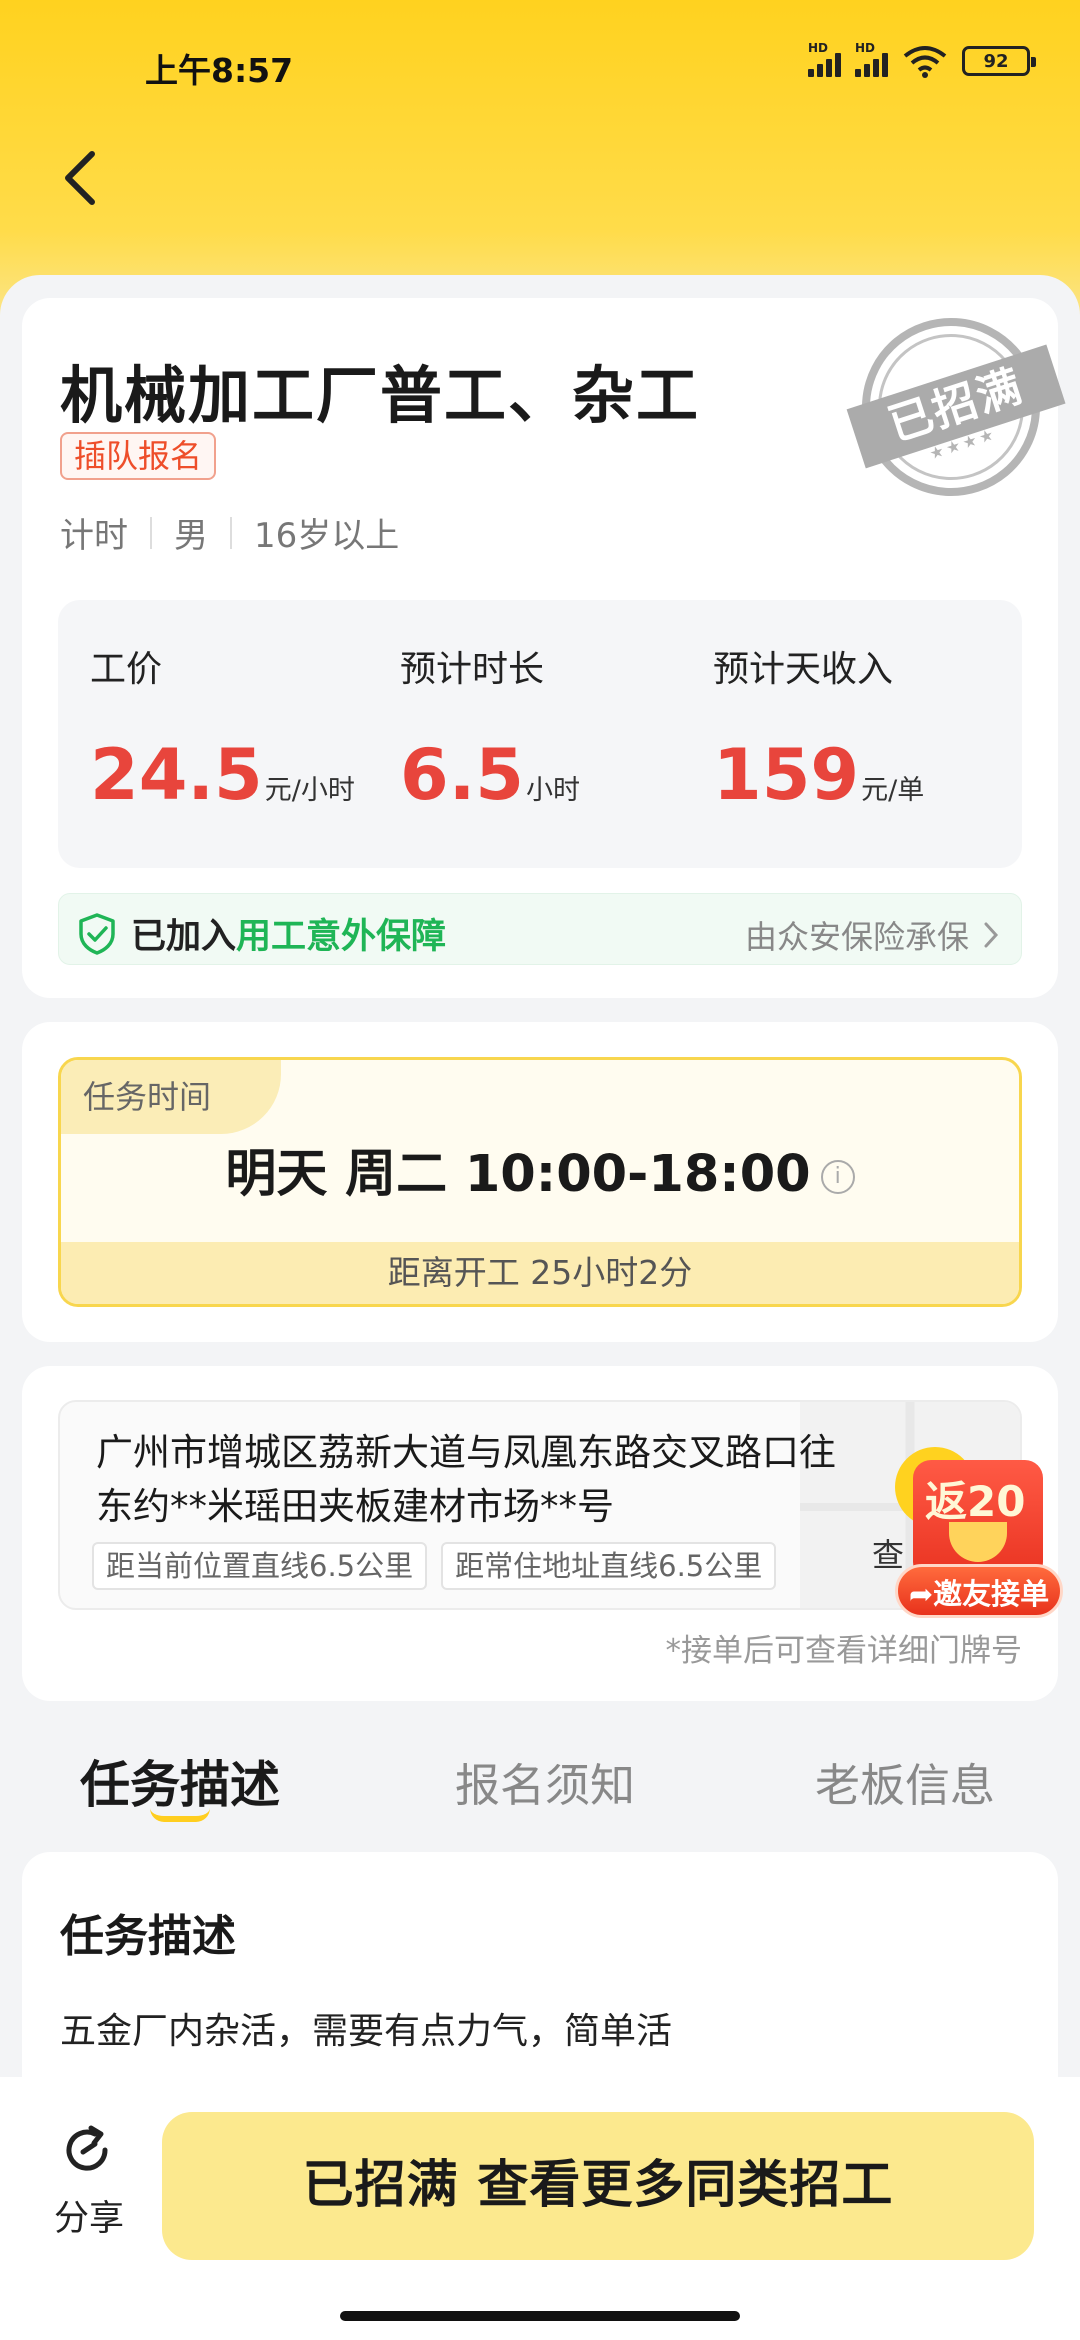  What do you see at coordinates (472, 669) in the screenshot?
I see `duration-label: 预计时长` at bounding box center [472, 669].